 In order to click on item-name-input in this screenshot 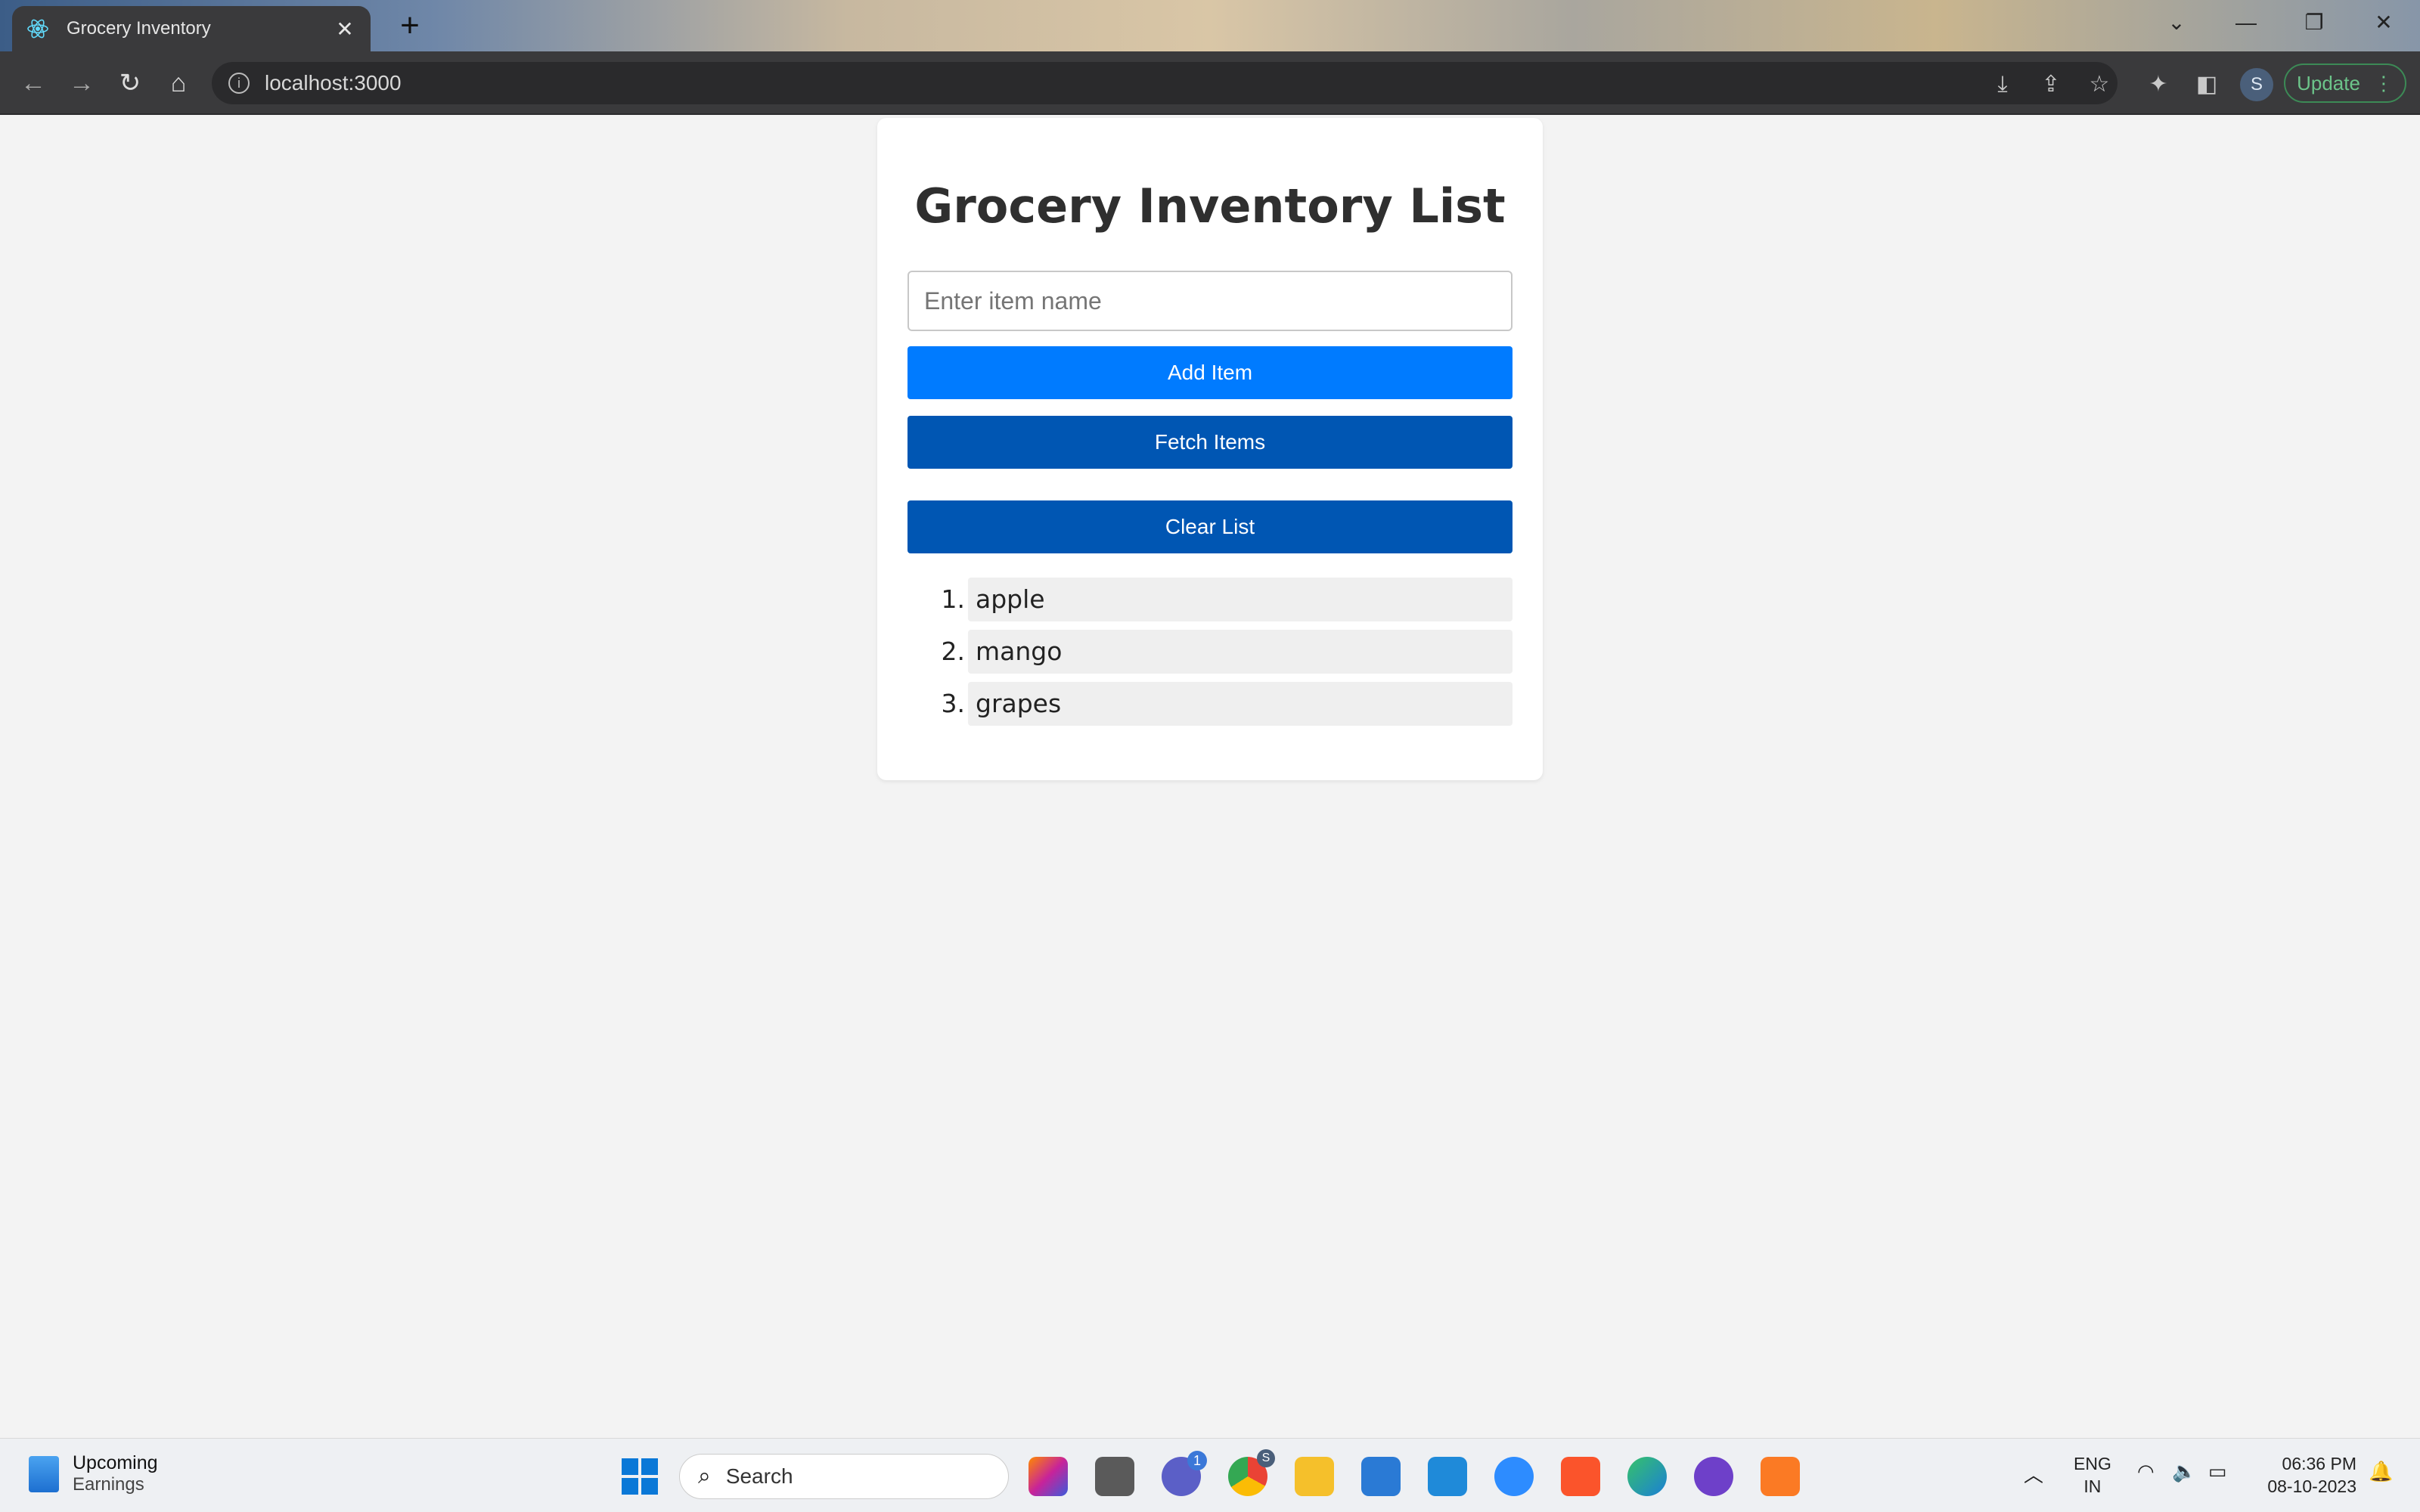, I will do `click(1210, 301)`.